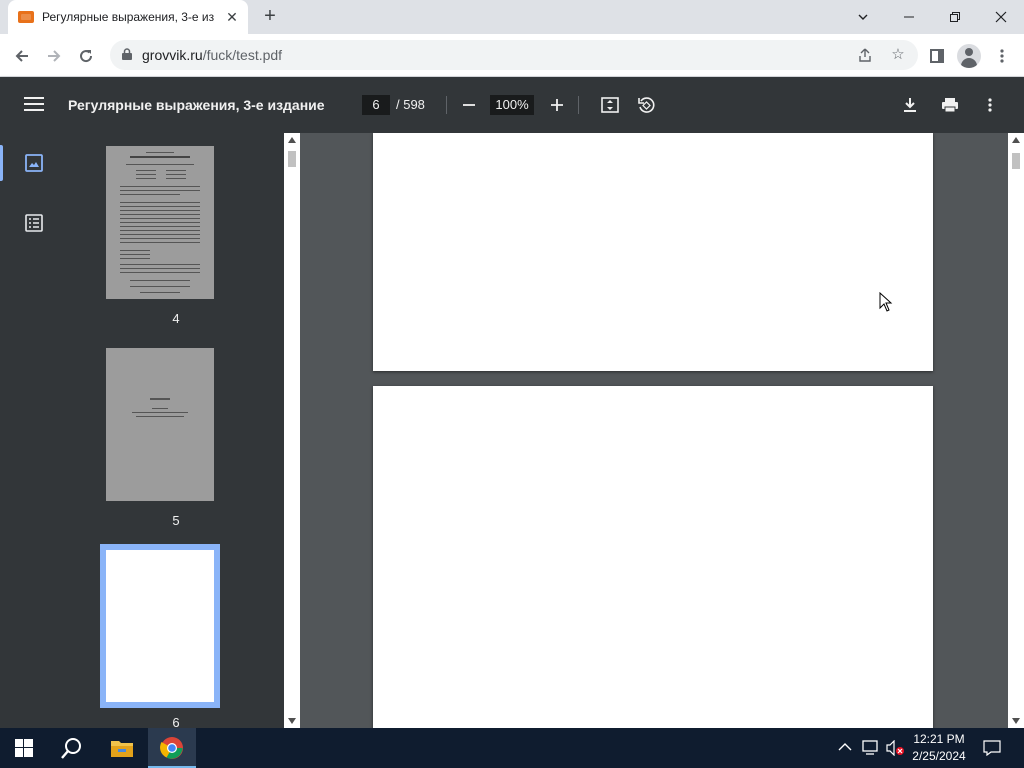 This screenshot has width=1024, height=768. I want to click on zoom-level-input: 100%, so click(512, 105).